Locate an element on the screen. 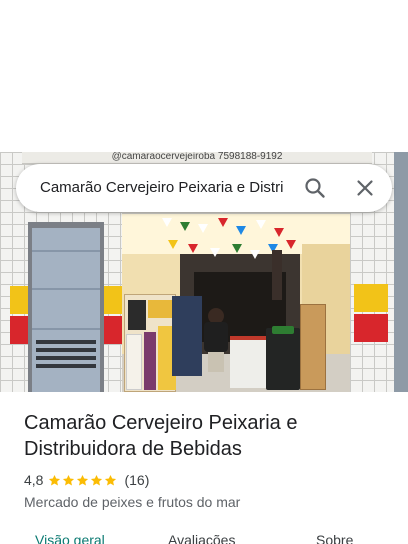 The height and width of the screenshot is (544, 408). rating-stars is located at coordinates (83, 480).